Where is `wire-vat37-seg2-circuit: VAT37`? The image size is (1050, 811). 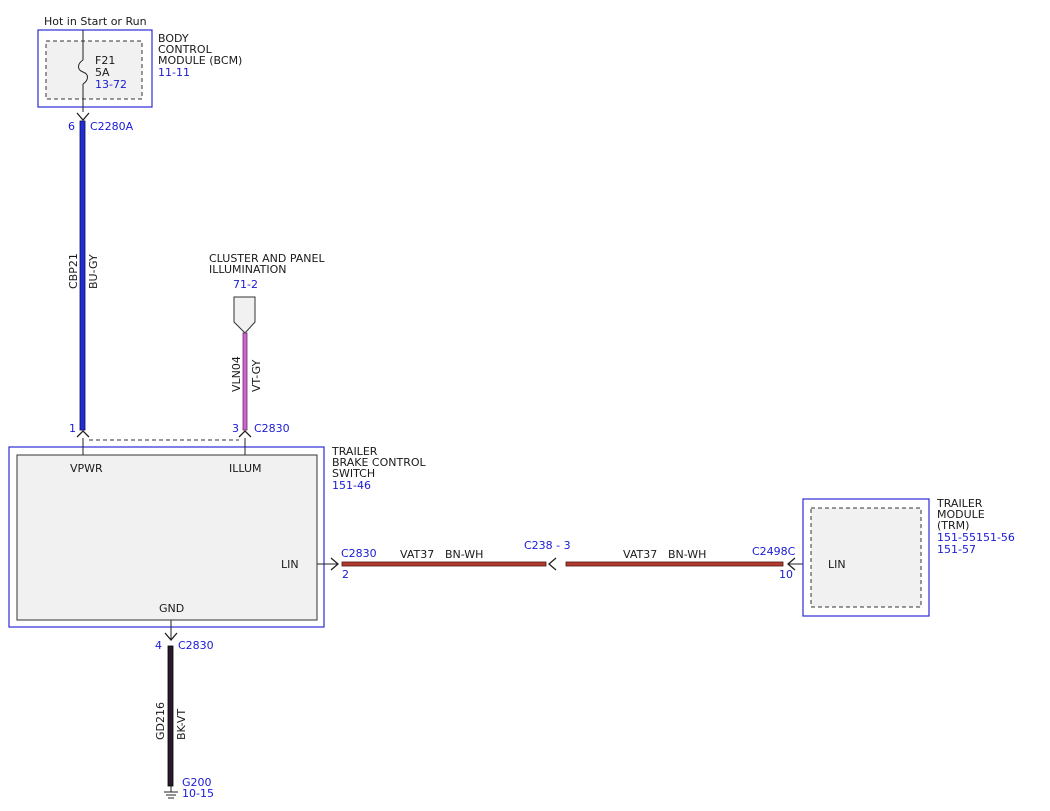
wire-vat37-seg2-circuit: VAT37 is located at coordinates (640, 554).